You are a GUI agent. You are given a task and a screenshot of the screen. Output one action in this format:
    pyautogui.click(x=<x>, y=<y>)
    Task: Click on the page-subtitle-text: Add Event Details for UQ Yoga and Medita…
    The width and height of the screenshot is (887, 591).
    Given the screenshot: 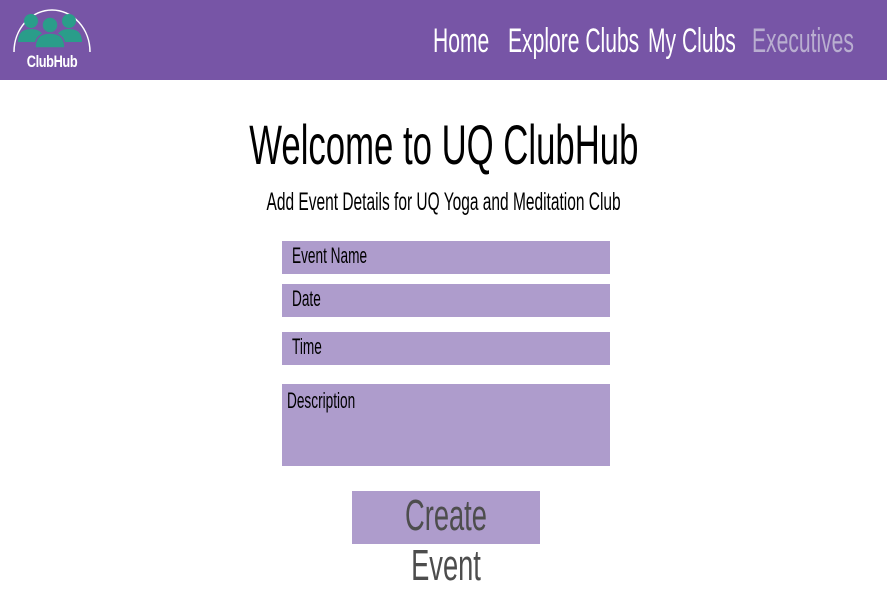 What is the action you would take?
    pyautogui.click(x=443, y=202)
    